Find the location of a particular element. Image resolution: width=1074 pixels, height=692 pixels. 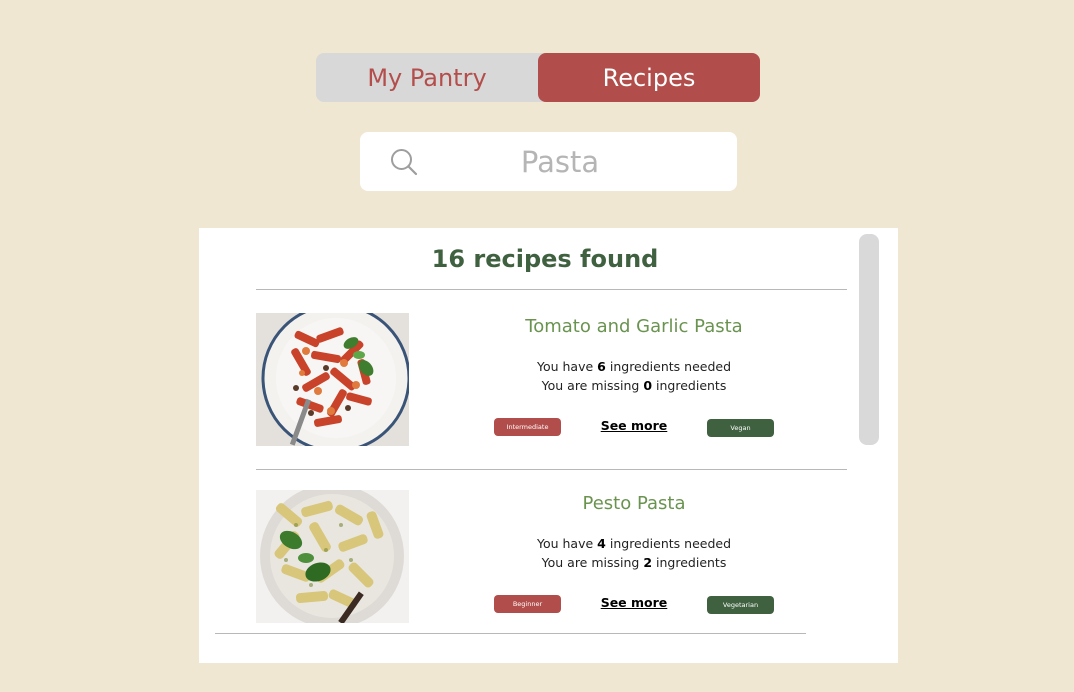

ingredients-missing-text: You are missing 0 ingredients is located at coordinates (634, 385).